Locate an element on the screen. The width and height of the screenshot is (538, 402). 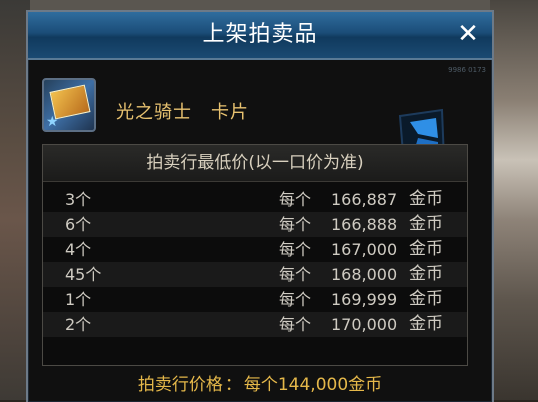
row-amount: 166,887 is located at coordinates (364, 199).